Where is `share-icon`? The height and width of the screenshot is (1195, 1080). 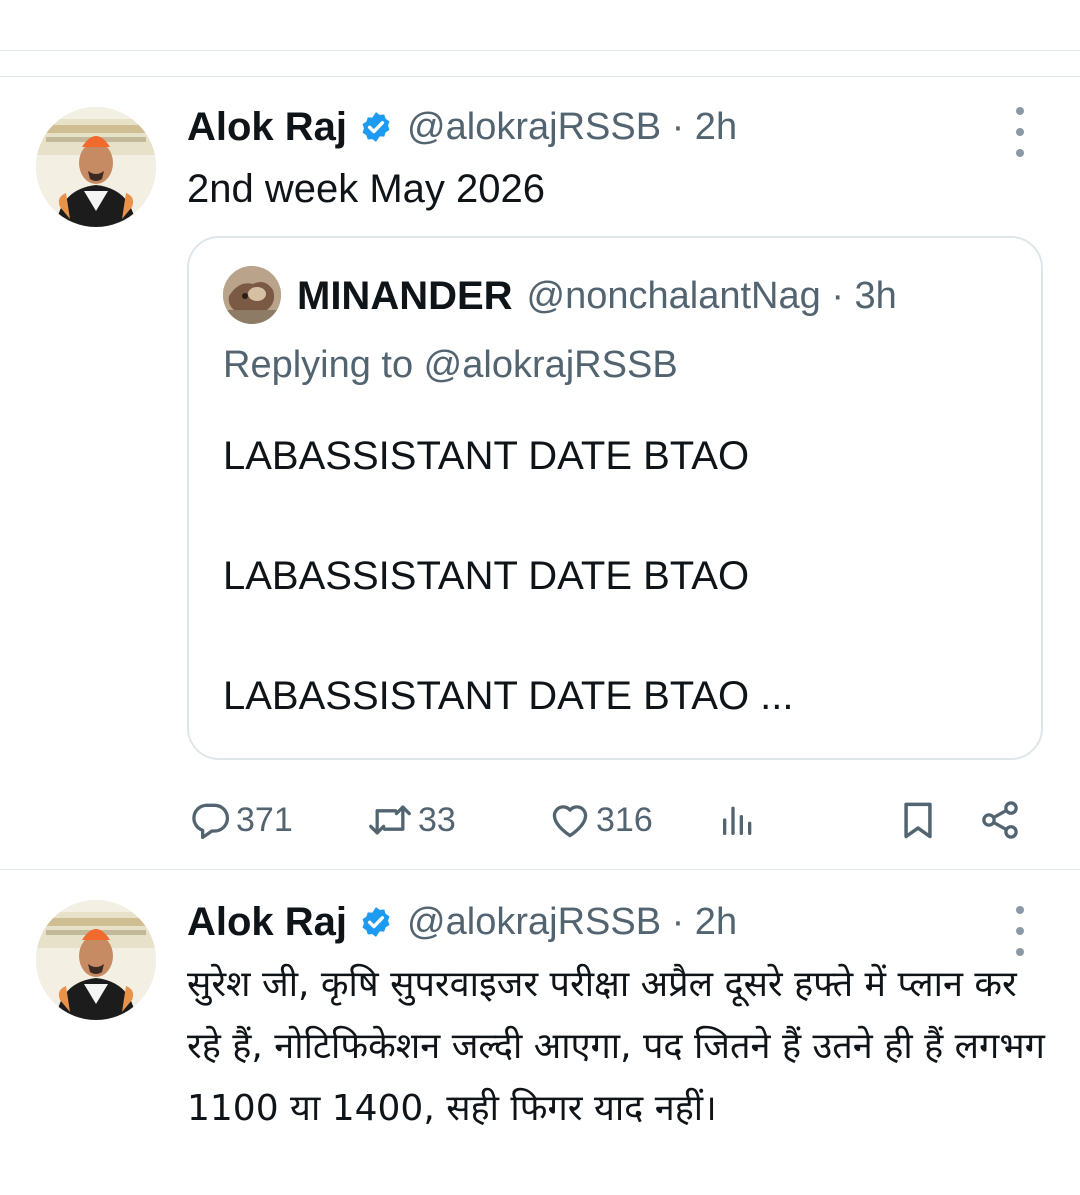
share-icon is located at coordinates (1000, 820).